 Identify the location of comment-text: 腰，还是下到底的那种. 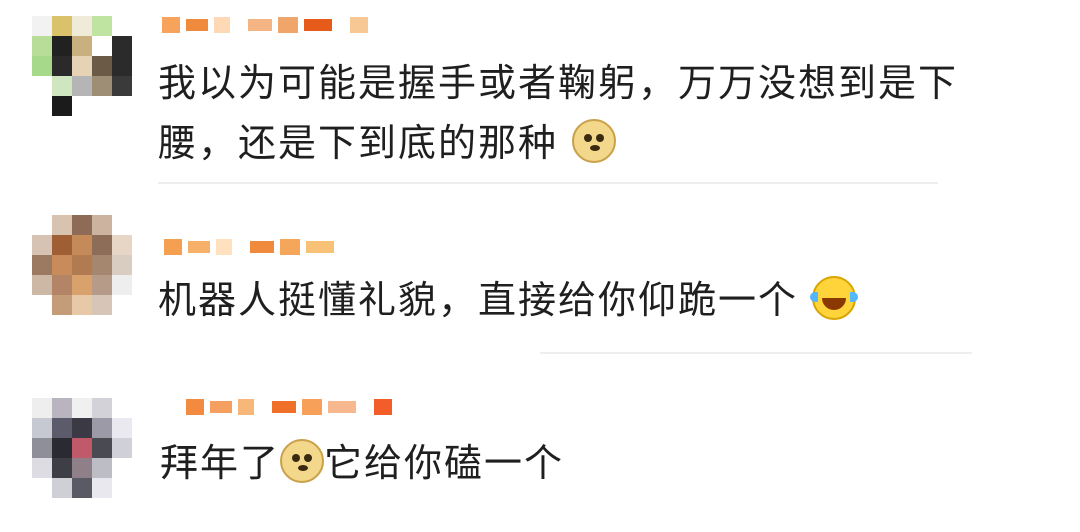
(387, 143).